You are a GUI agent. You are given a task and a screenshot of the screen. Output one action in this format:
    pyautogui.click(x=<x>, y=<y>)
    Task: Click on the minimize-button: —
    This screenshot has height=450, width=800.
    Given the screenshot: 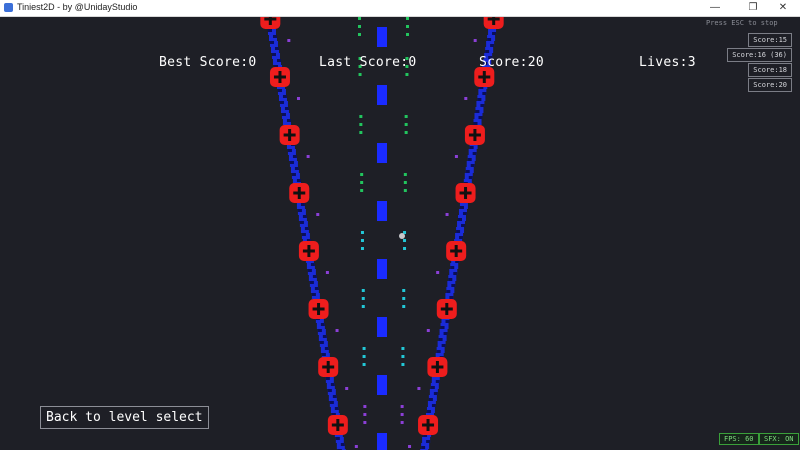 What is the action you would take?
    pyautogui.click(x=715, y=8)
    